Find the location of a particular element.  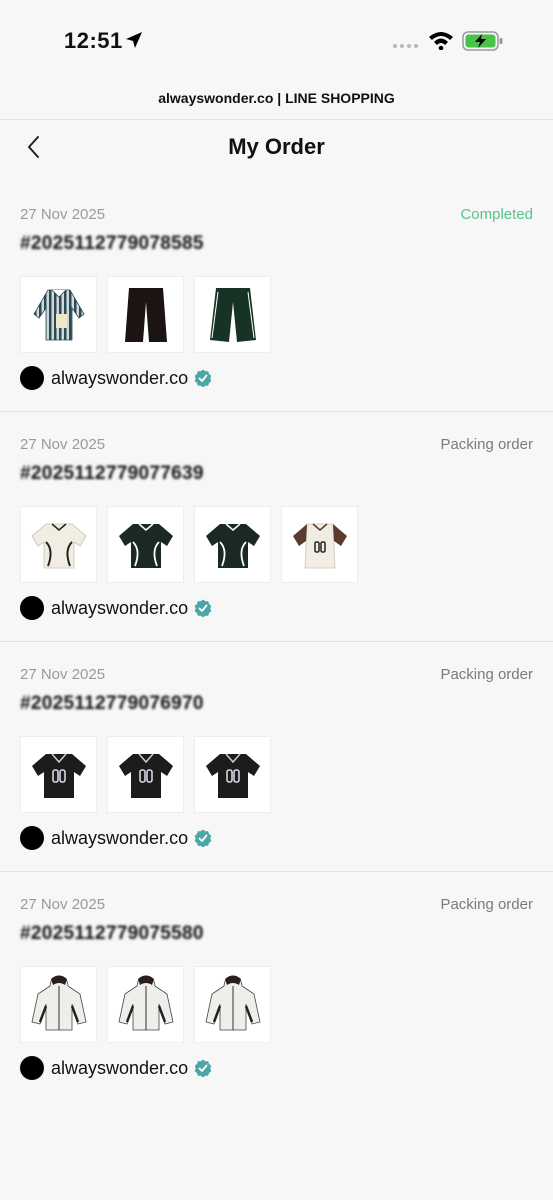

location-arrow-icon is located at coordinates (134, 40).